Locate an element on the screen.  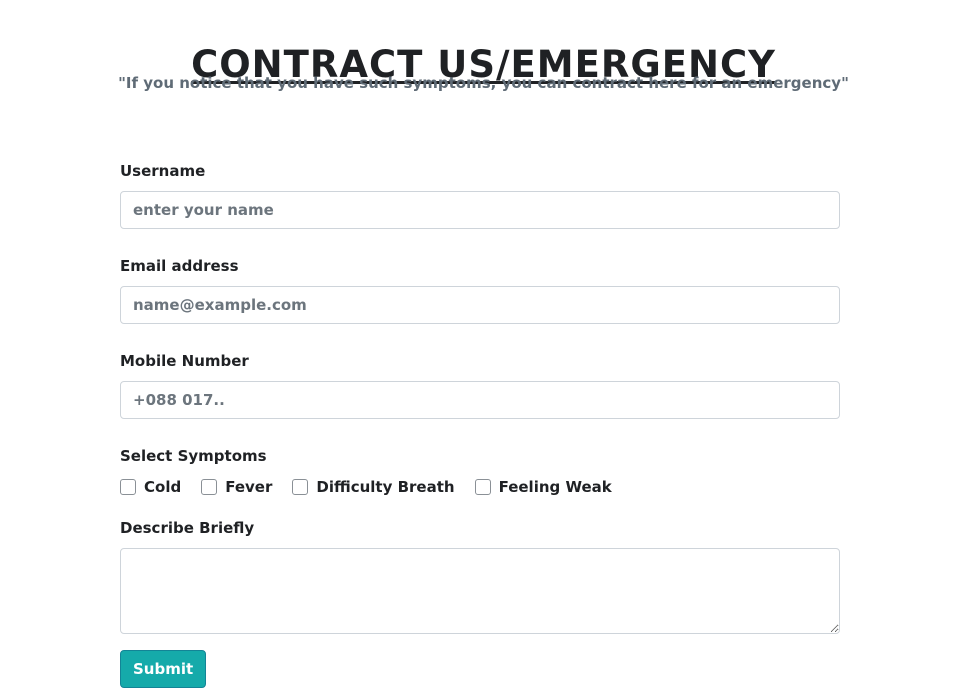
symptoms-label: Select Symptoms is located at coordinates (193, 456).